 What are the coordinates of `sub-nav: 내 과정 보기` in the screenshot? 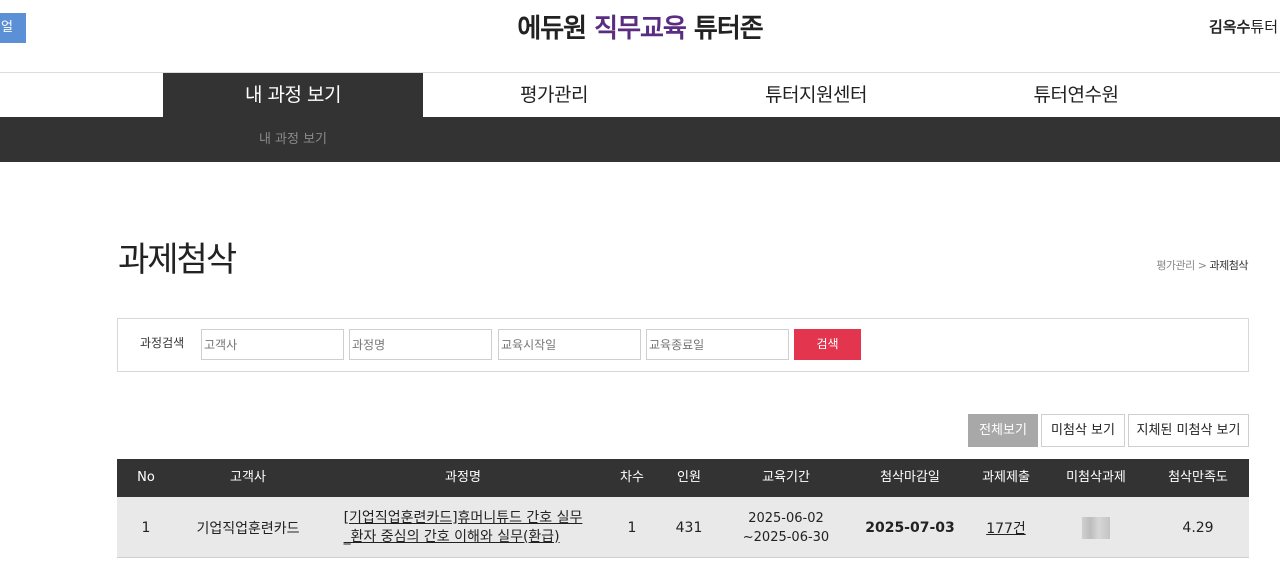 It's located at (640, 139).